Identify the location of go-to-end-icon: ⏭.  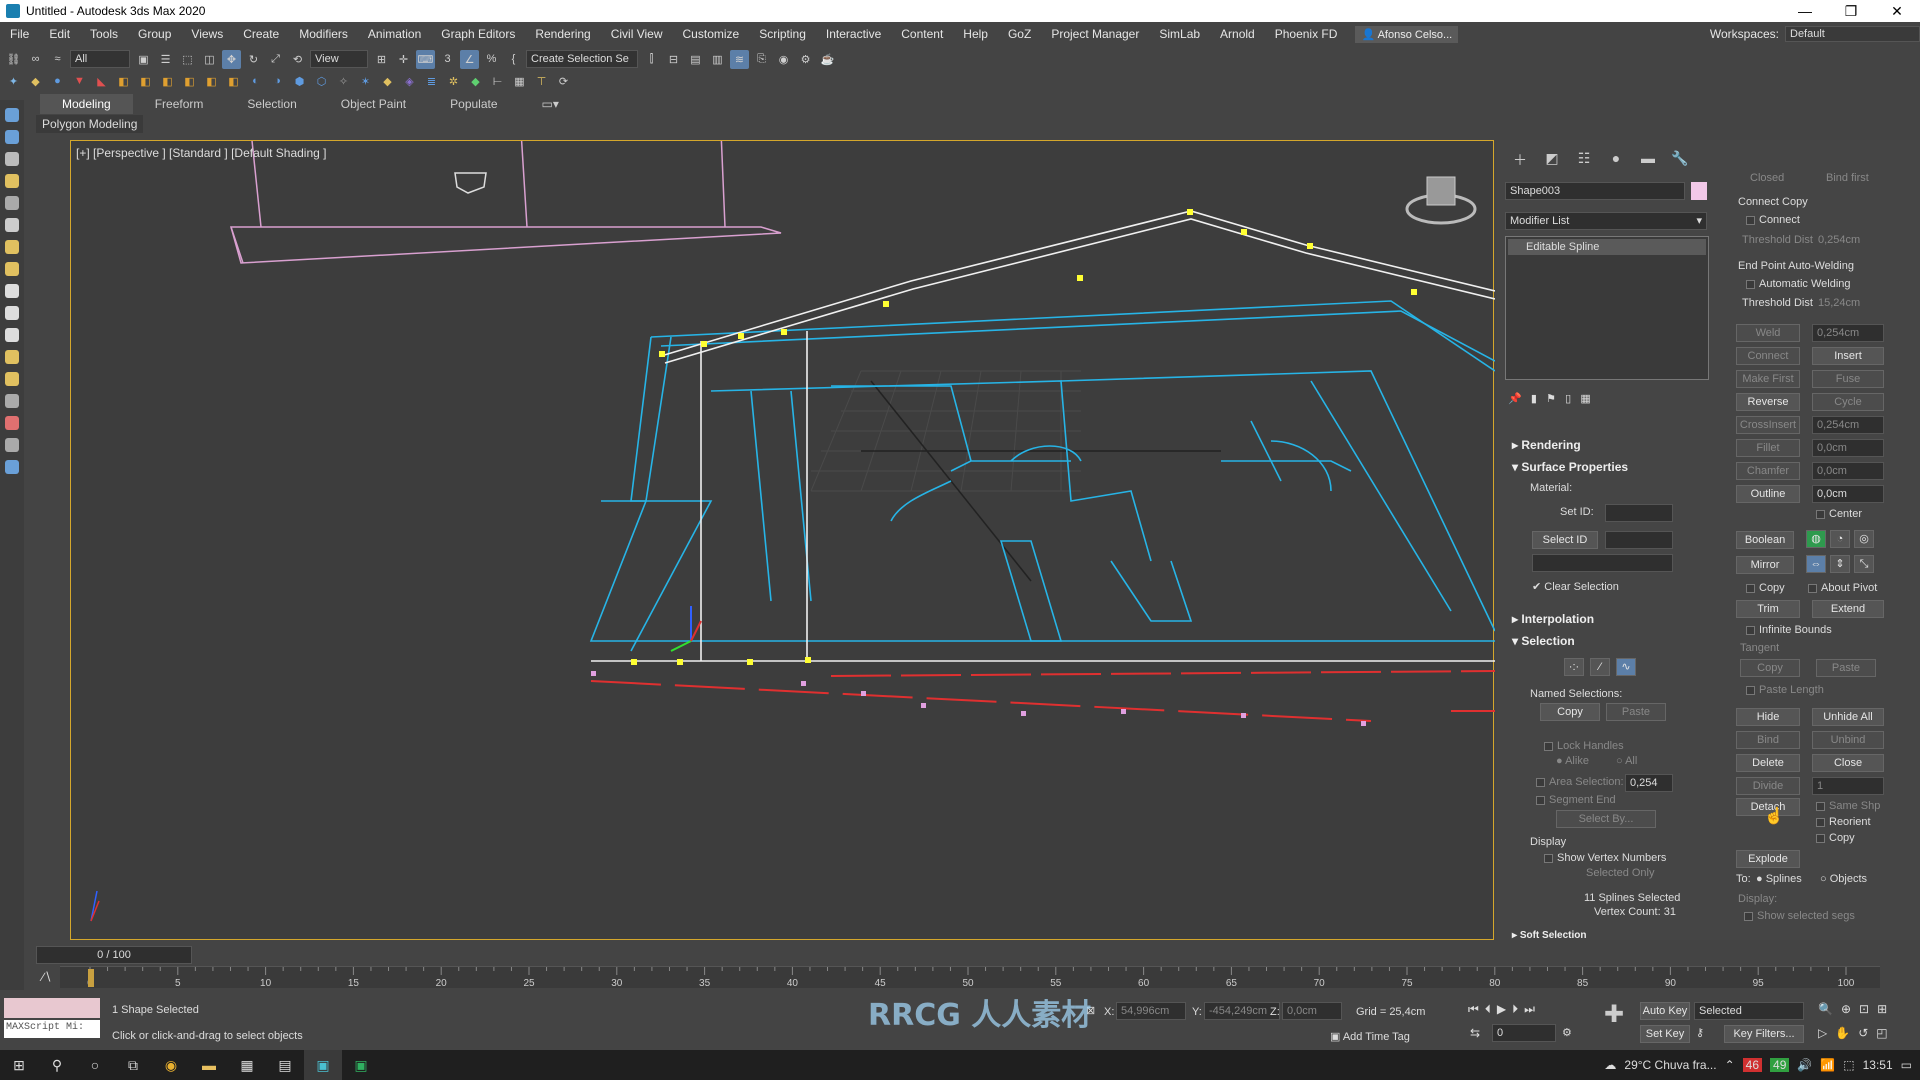
(1529, 1009).